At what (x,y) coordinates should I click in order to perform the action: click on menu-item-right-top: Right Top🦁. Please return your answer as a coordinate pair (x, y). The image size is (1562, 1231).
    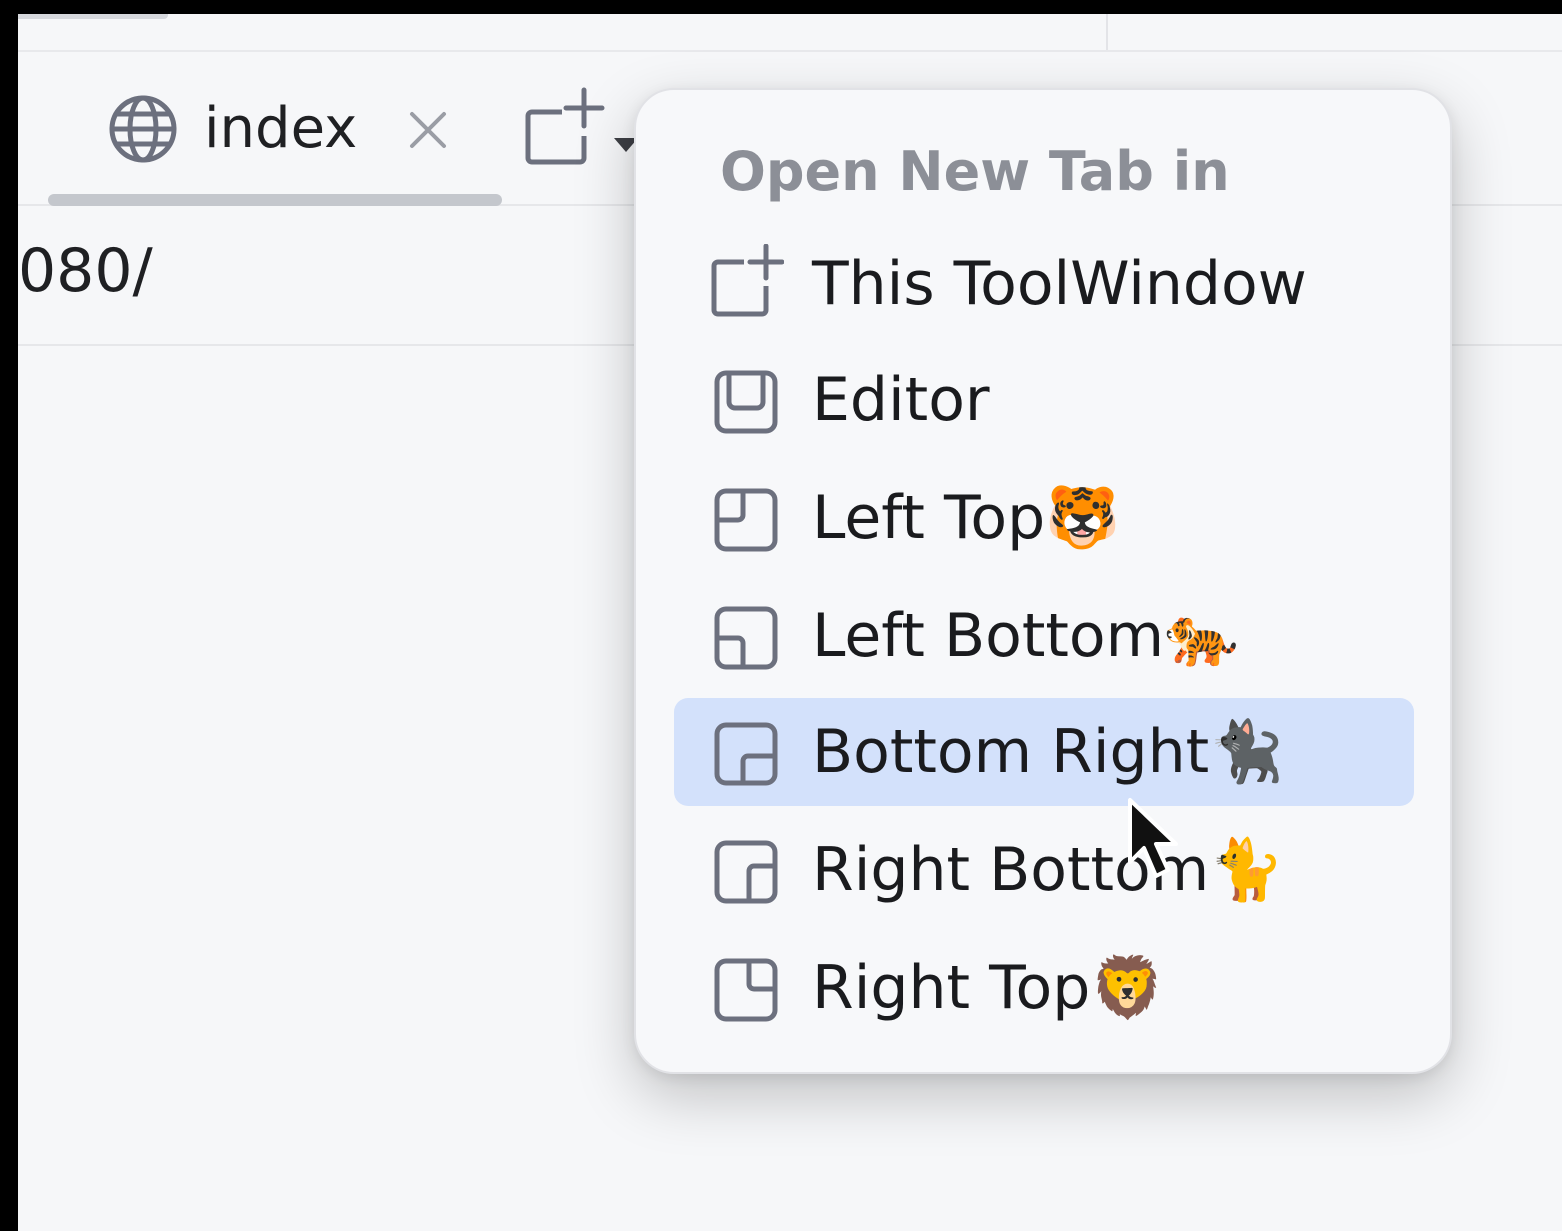
    Looking at the image, I should click on (1044, 988).